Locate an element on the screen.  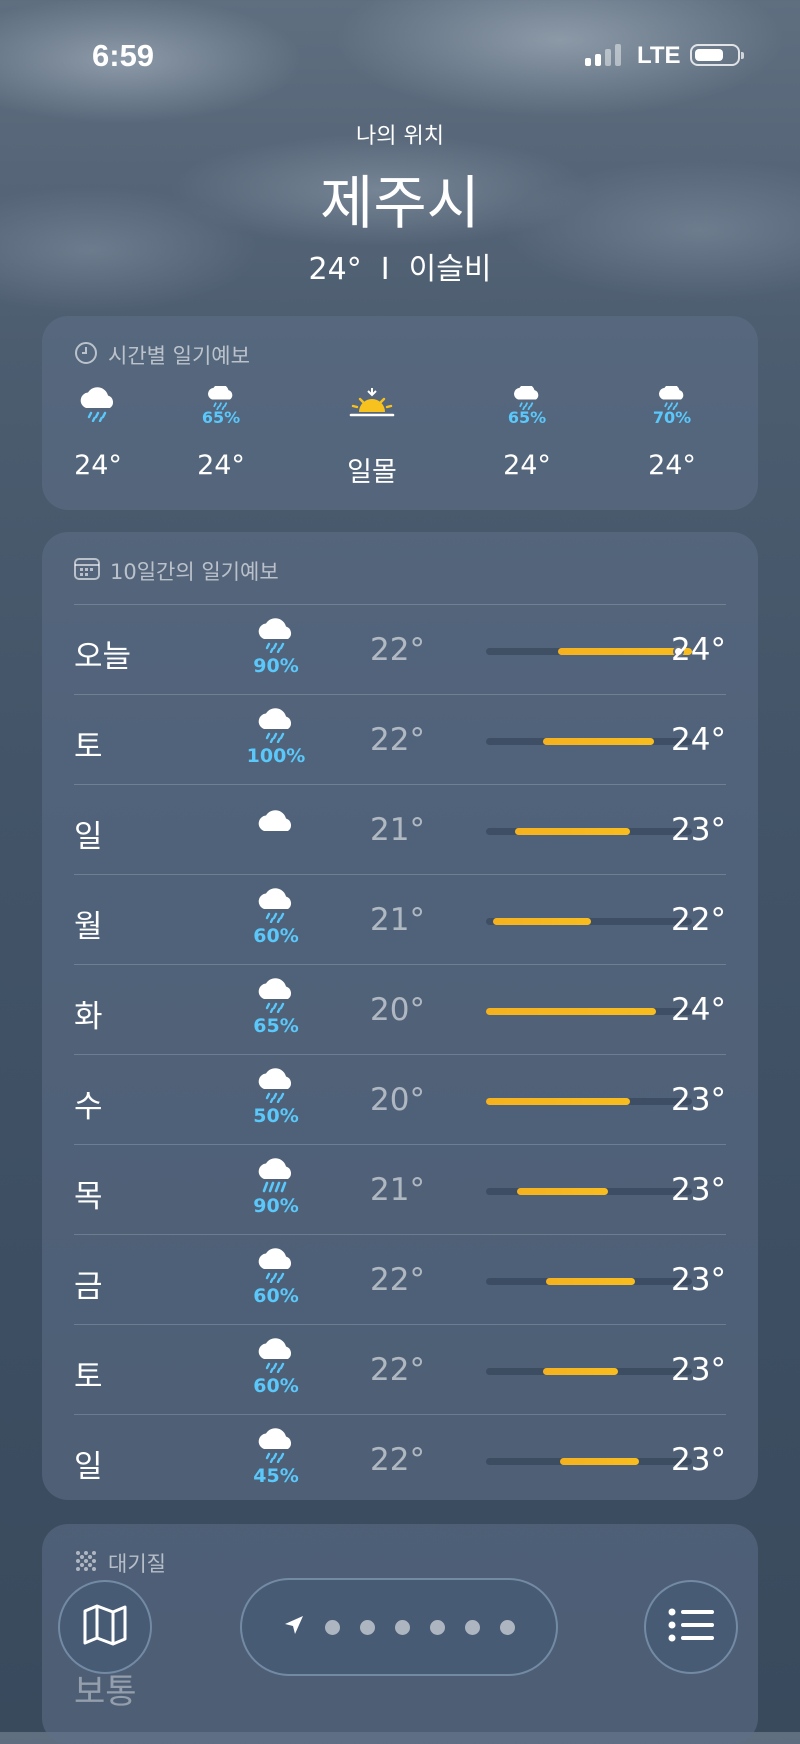
location-arrow-icon is located at coordinates (294, 1627).